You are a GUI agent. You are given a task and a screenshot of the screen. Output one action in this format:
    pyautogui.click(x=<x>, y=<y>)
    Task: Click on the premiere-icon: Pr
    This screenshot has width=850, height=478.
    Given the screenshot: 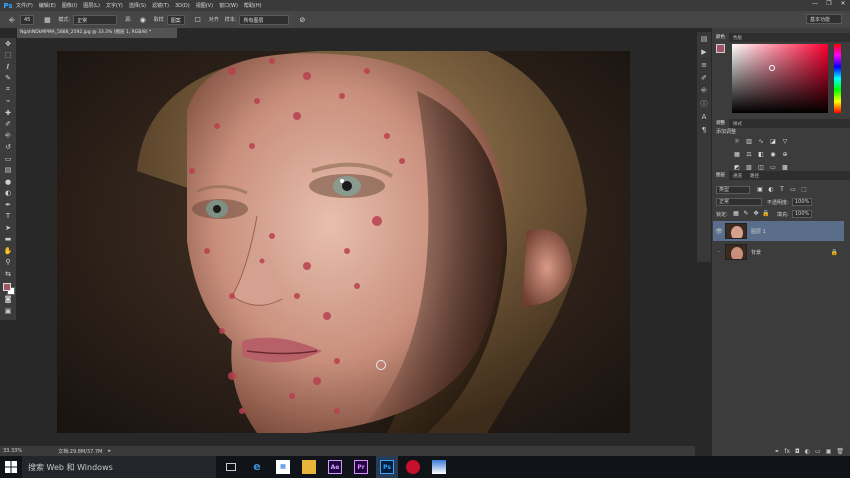 What is the action you would take?
    pyautogui.click(x=361, y=467)
    